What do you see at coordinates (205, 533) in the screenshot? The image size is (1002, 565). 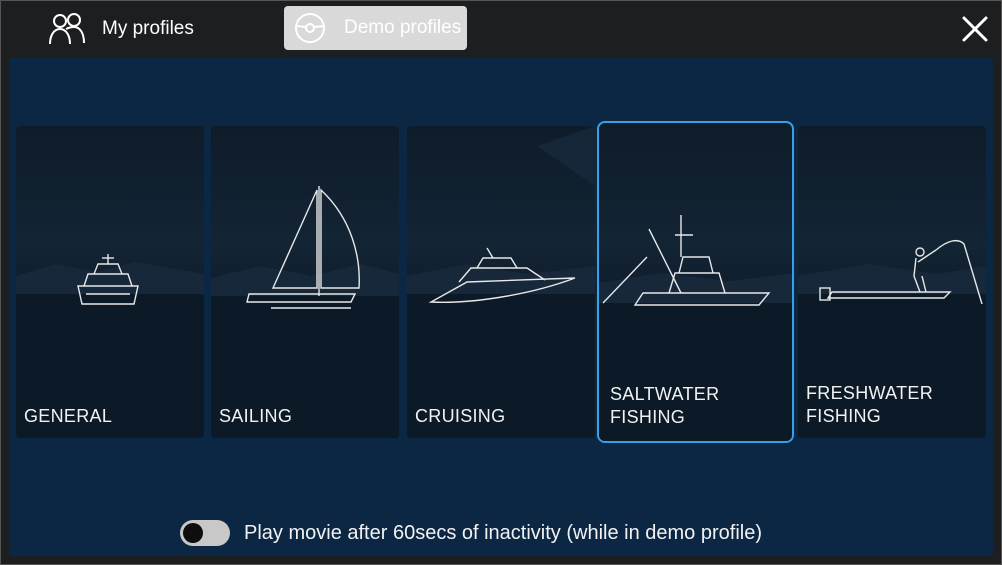 I see `play-movie-toggle` at bounding box center [205, 533].